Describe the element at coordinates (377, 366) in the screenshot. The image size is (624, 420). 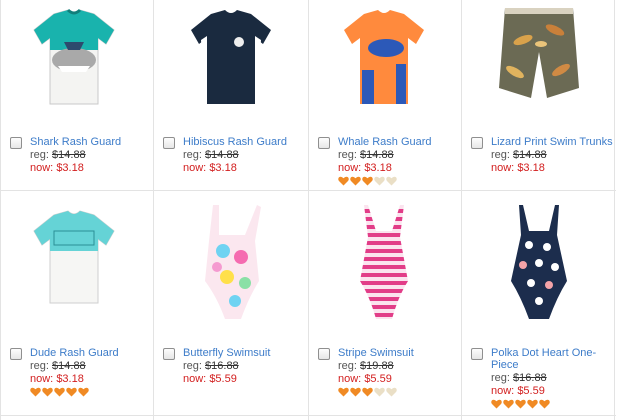
I see `reg-price-value: $19.88` at that location.